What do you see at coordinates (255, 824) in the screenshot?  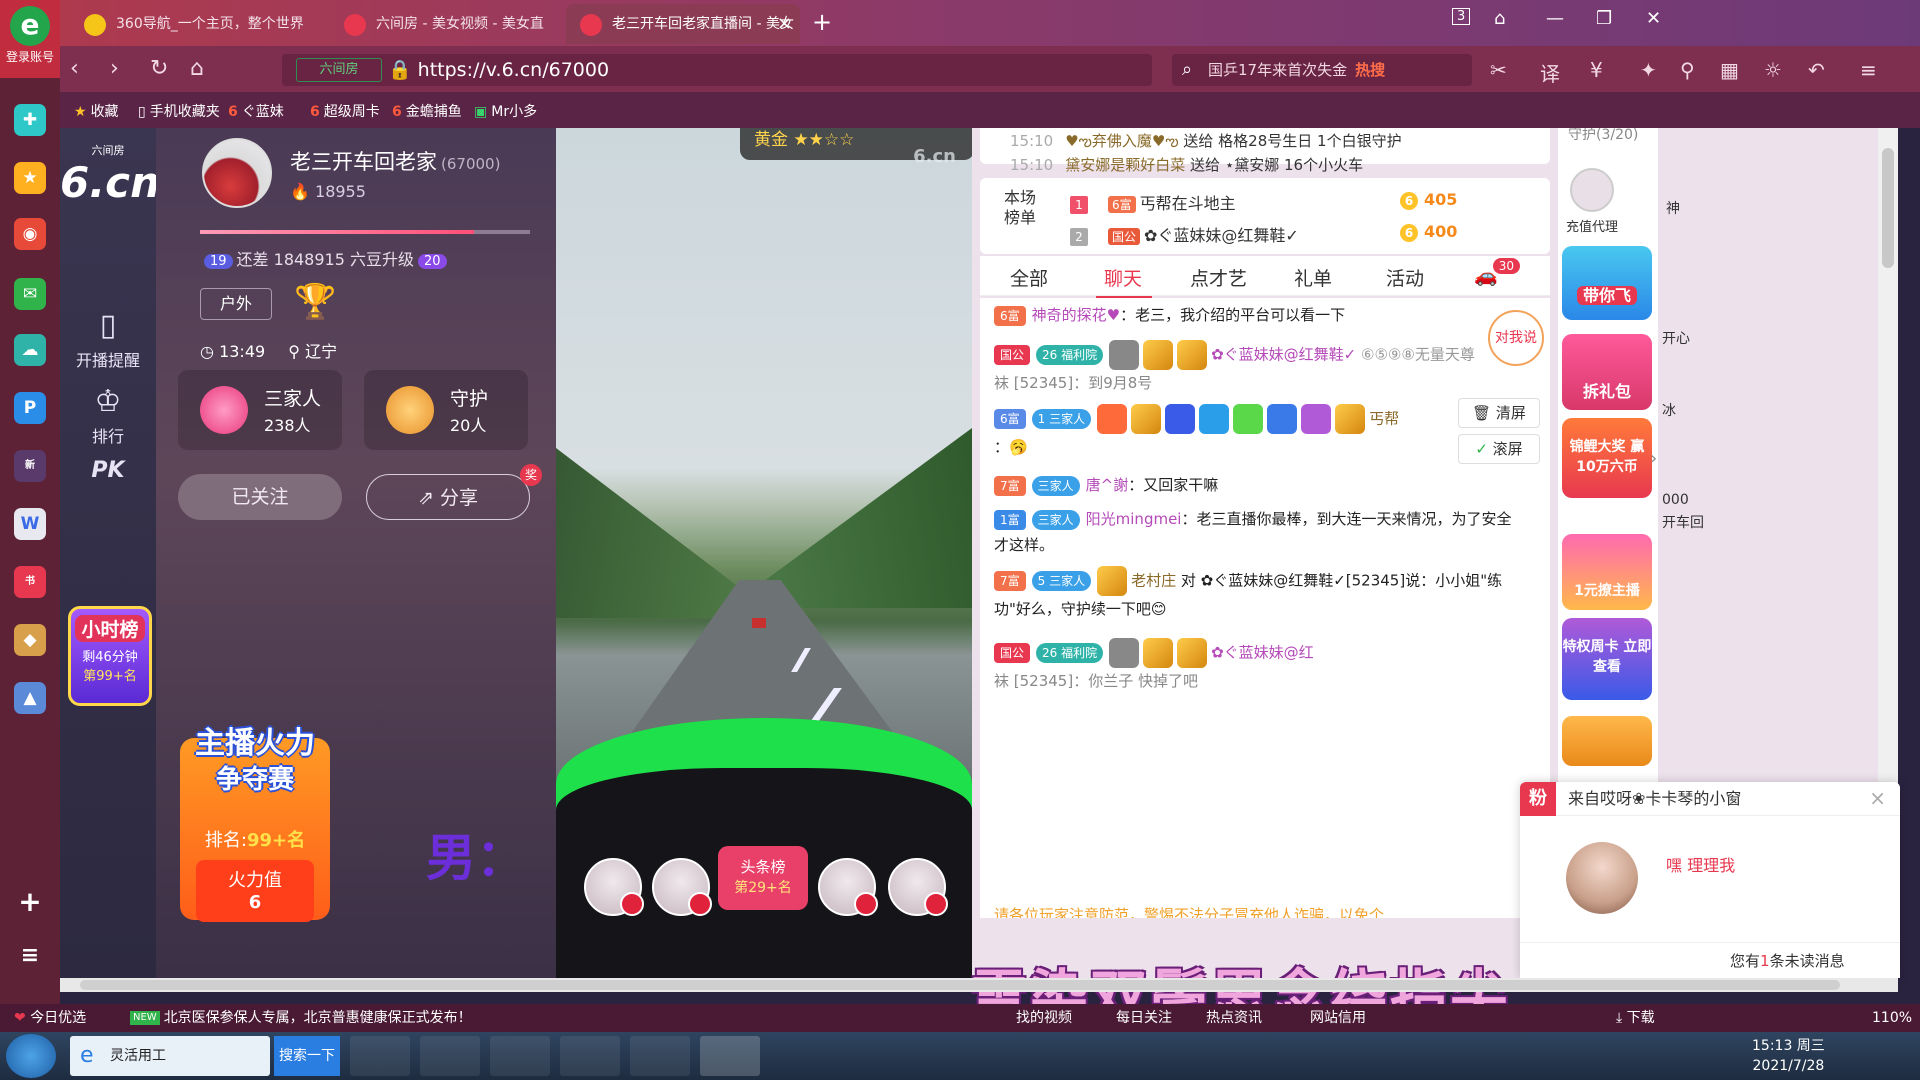 I see `fire-contest-promo: 主播火力 争夺赛 排名:99+名 火力值 6` at bounding box center [255, 824].